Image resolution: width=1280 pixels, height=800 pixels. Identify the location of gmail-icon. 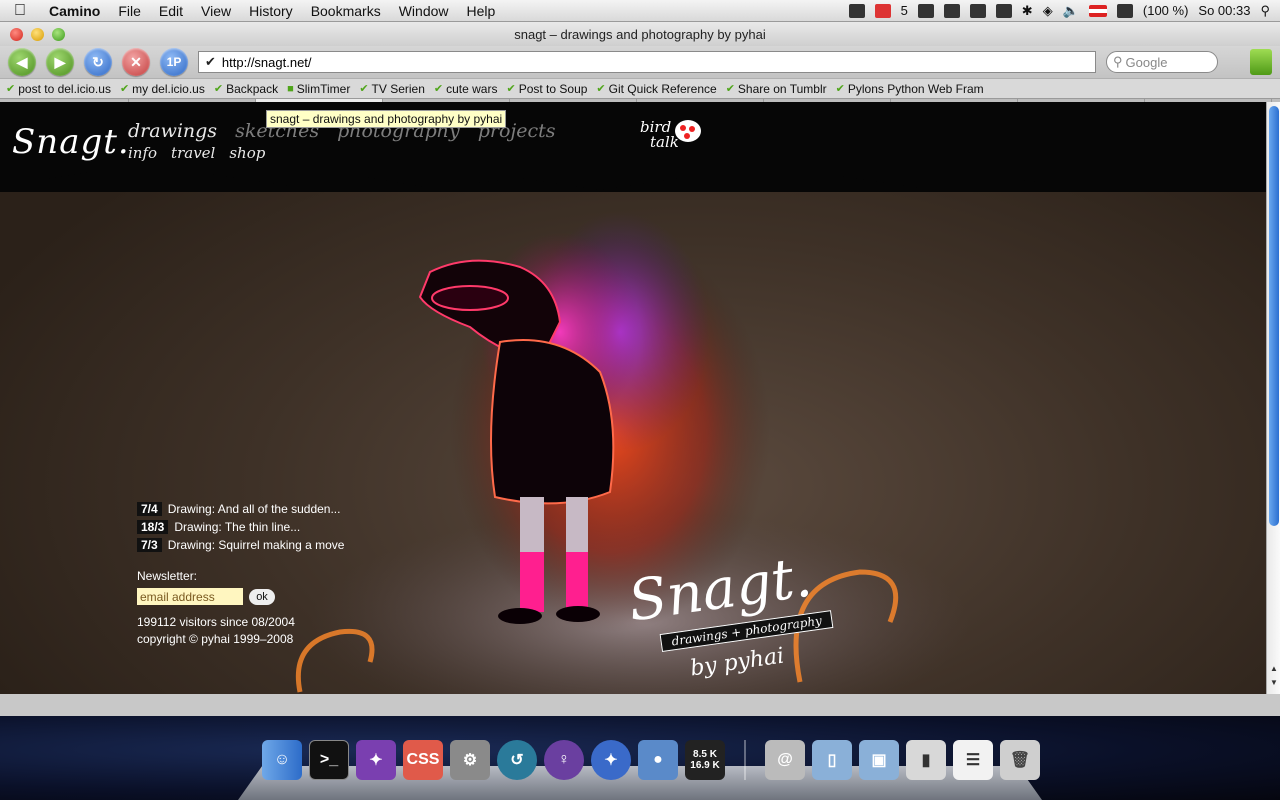
(882, 10).